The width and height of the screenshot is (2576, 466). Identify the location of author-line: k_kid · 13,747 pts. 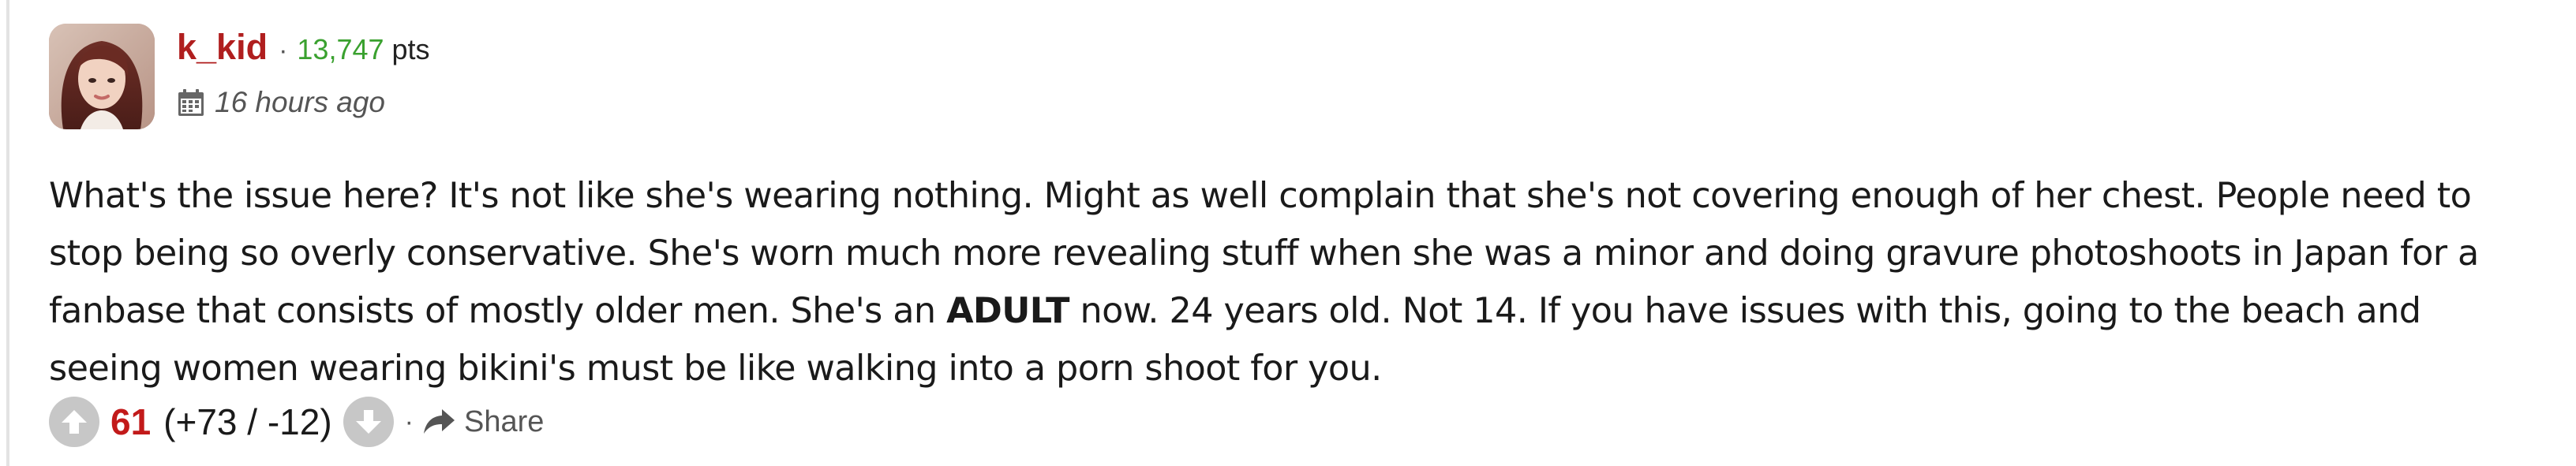
(303, 52).